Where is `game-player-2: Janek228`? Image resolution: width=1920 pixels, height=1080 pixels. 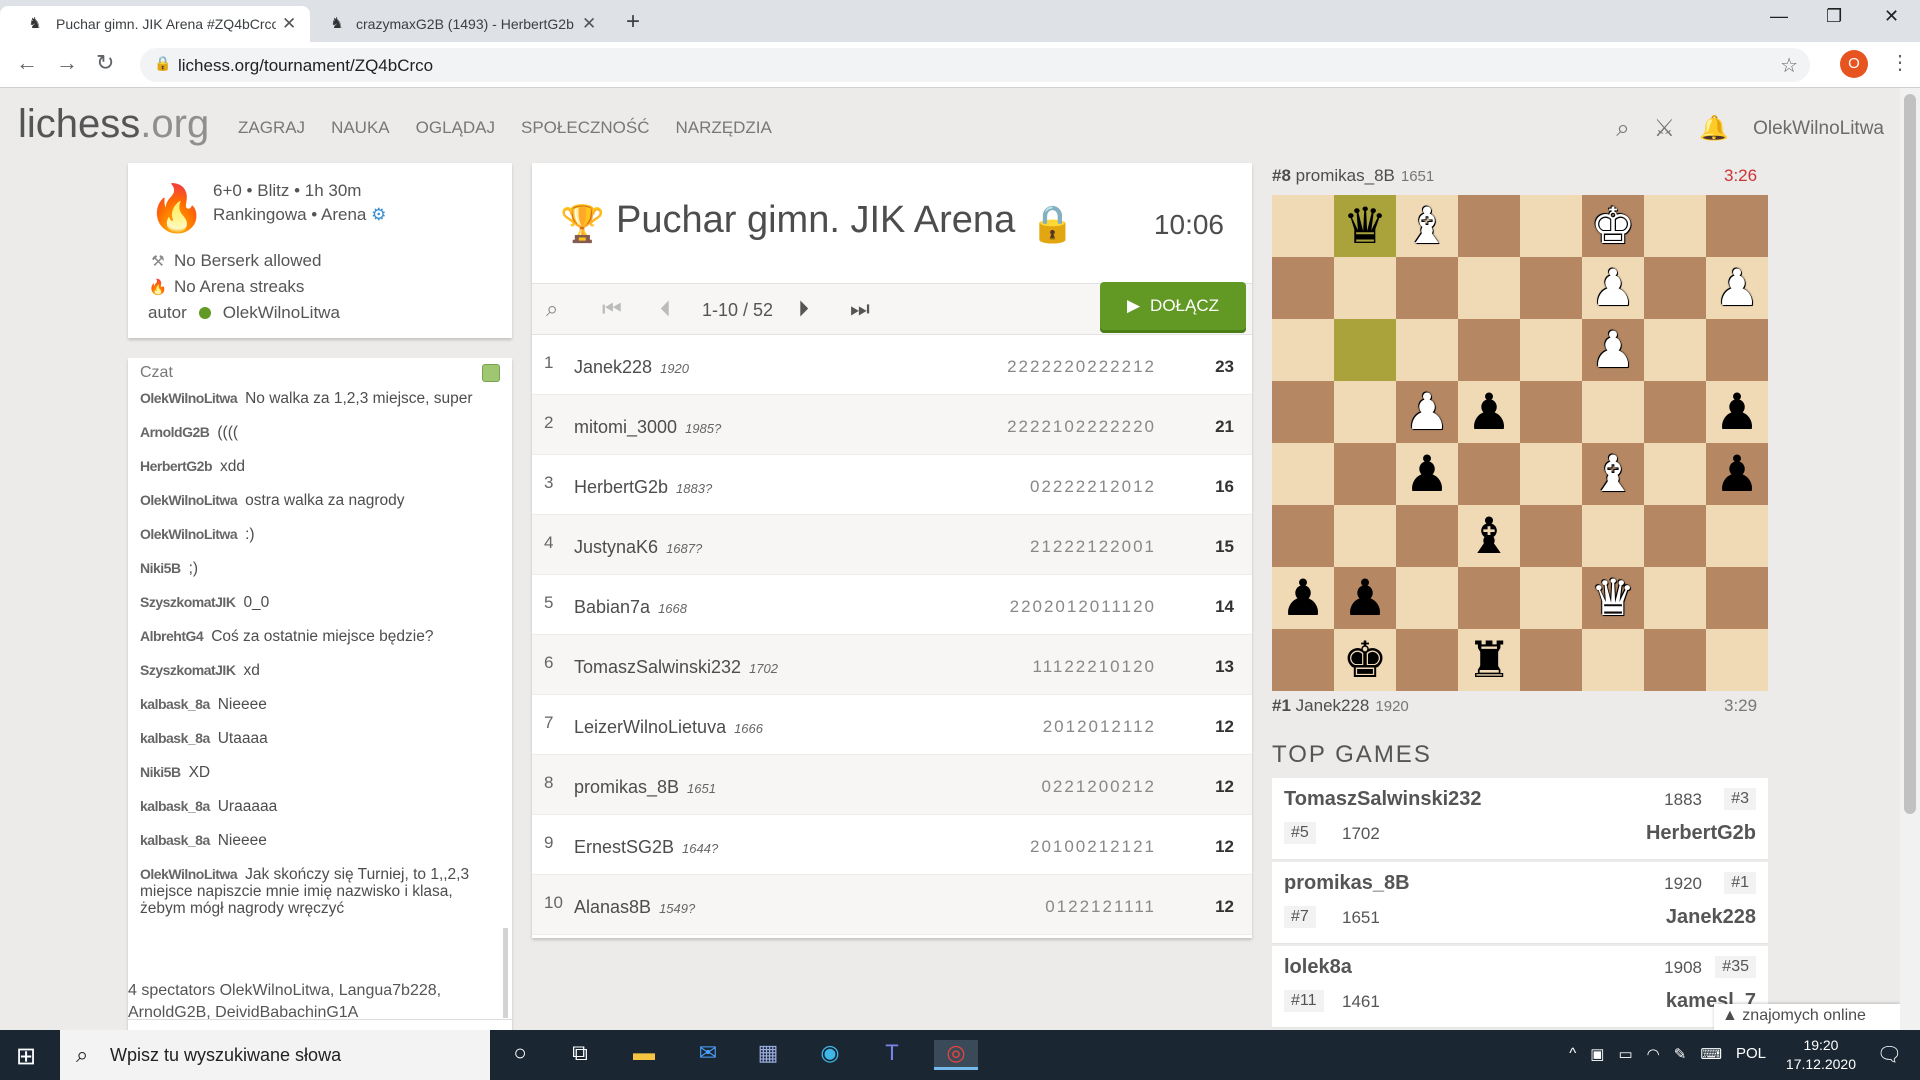
game-player-2: Janek228 is located at coordinates (1711, 917).